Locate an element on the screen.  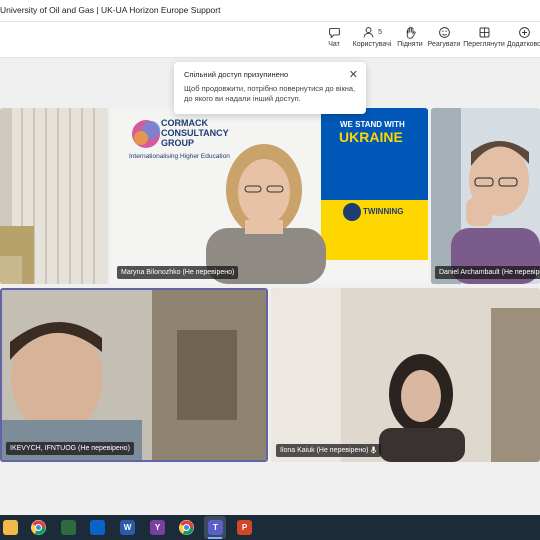
banner-stand-line2: UKRAINE is located at coordinates (371, 137).